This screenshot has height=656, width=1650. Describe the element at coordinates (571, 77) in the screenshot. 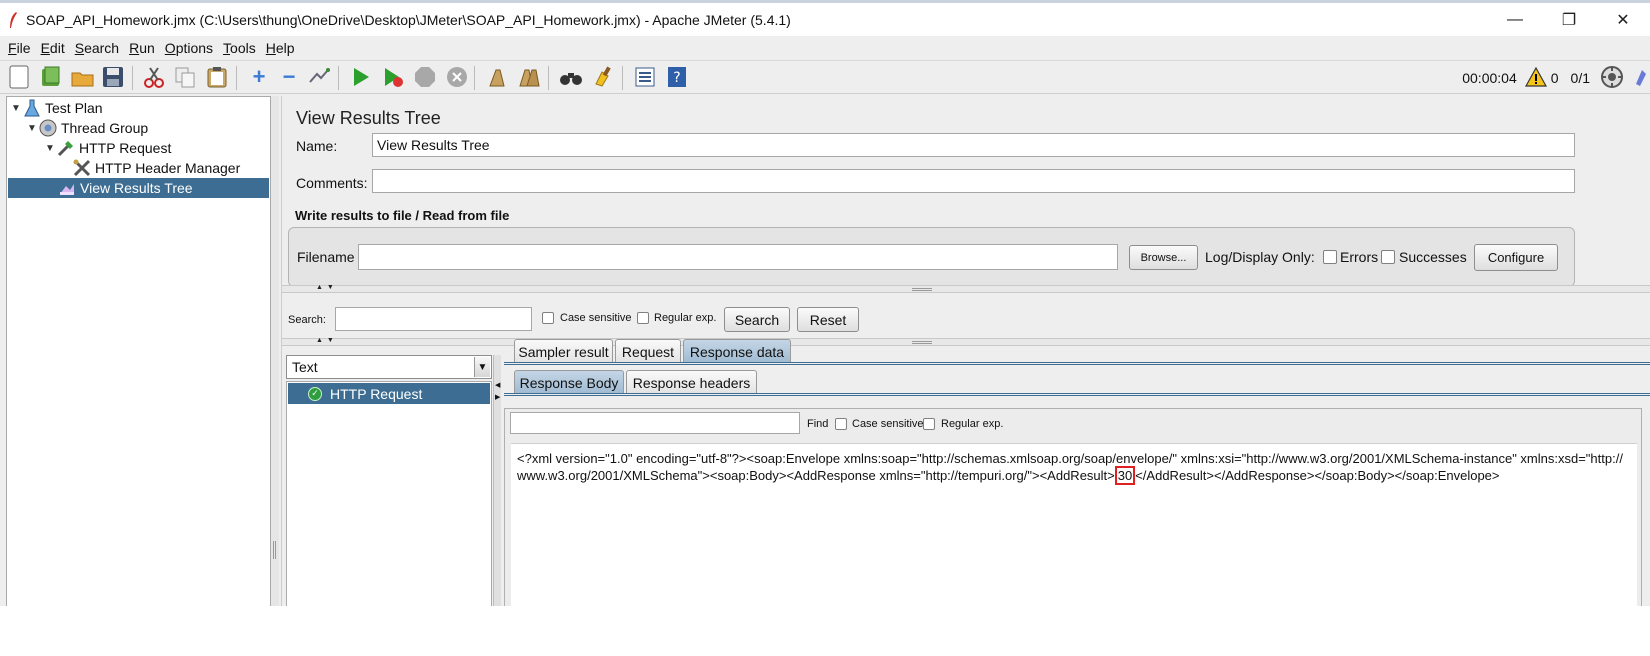

I see `search-binoculars-icon` at that location.